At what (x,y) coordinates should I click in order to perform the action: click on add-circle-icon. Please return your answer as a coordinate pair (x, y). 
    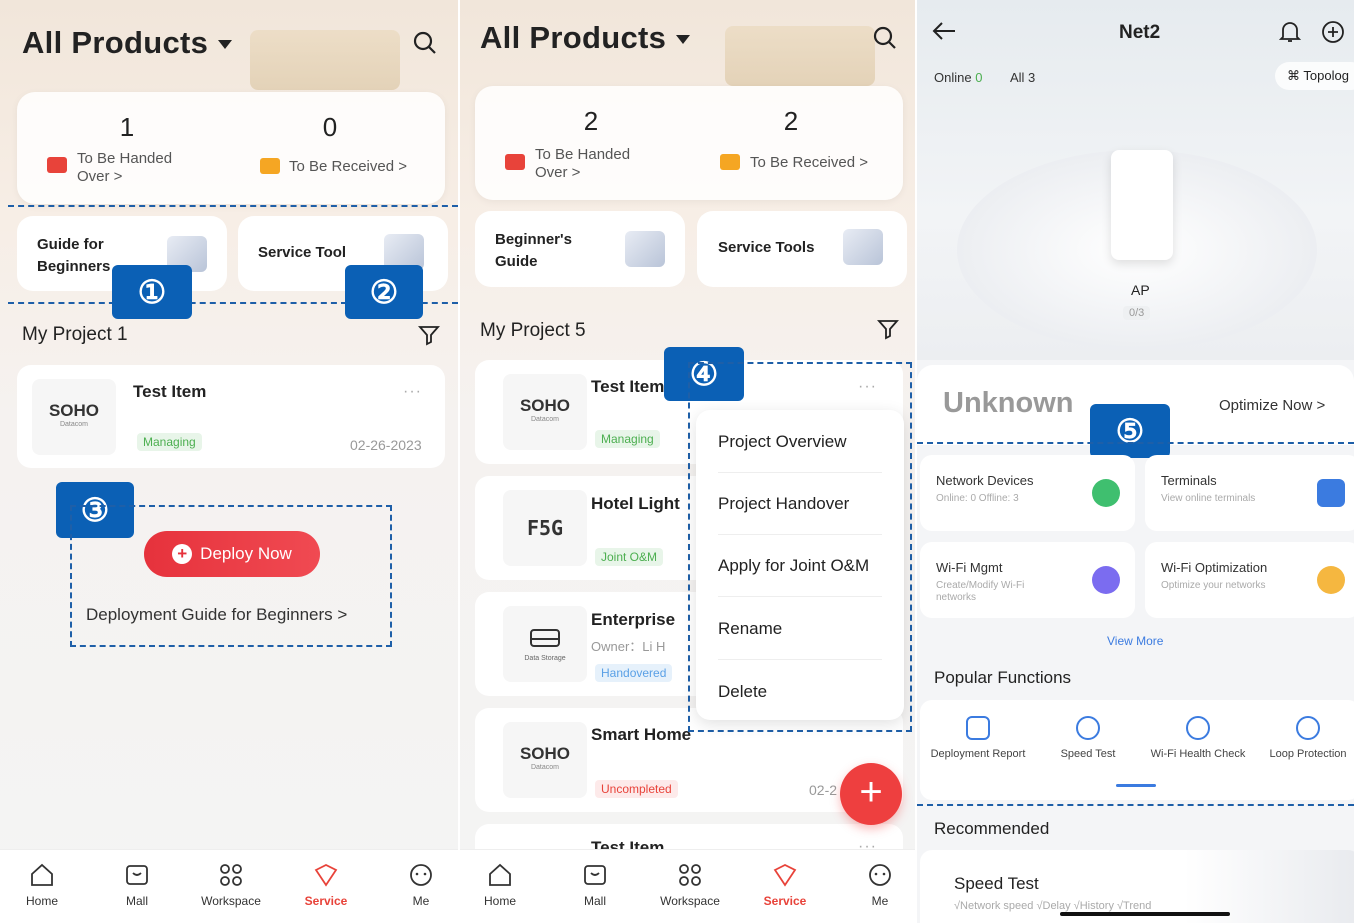
    Looking at the image, I should click on (1333, 32).